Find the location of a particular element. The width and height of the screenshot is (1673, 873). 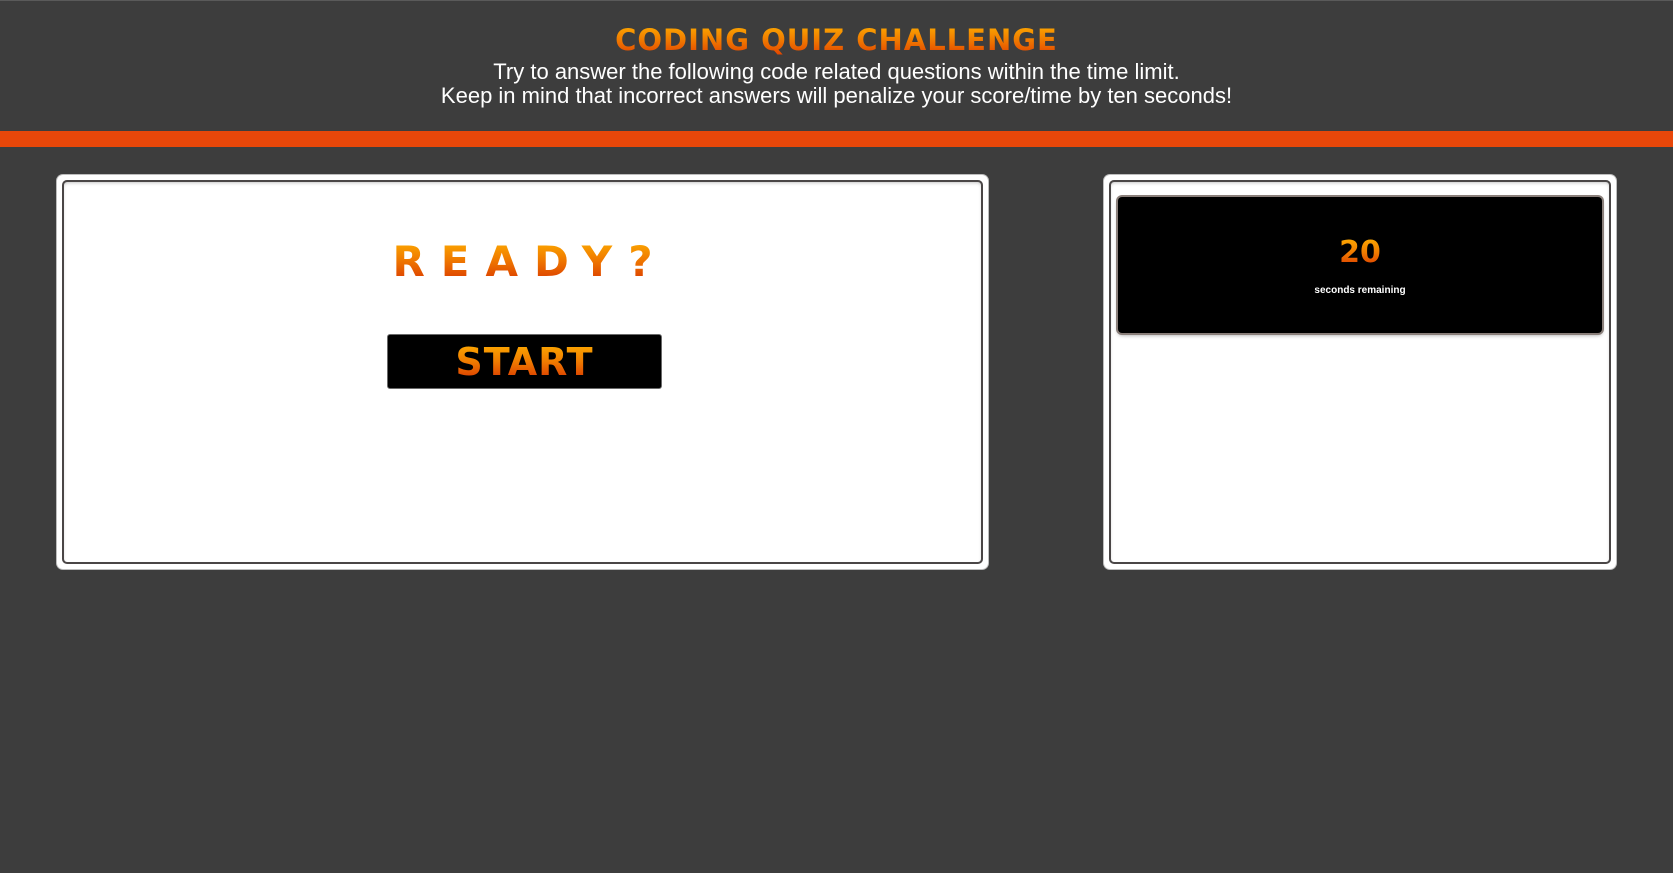

start-button-label: START is located at coordinates (524, 361).